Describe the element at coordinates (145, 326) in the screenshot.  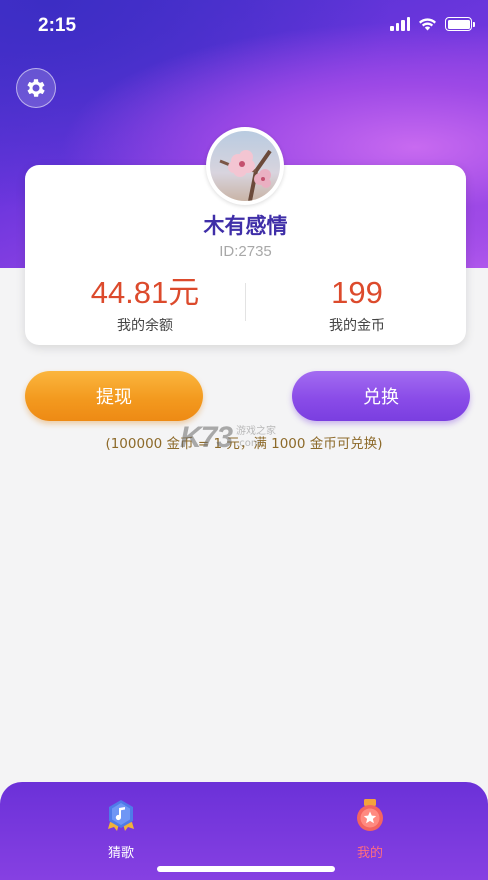
I see `balance-label: 我的余额` at that location.